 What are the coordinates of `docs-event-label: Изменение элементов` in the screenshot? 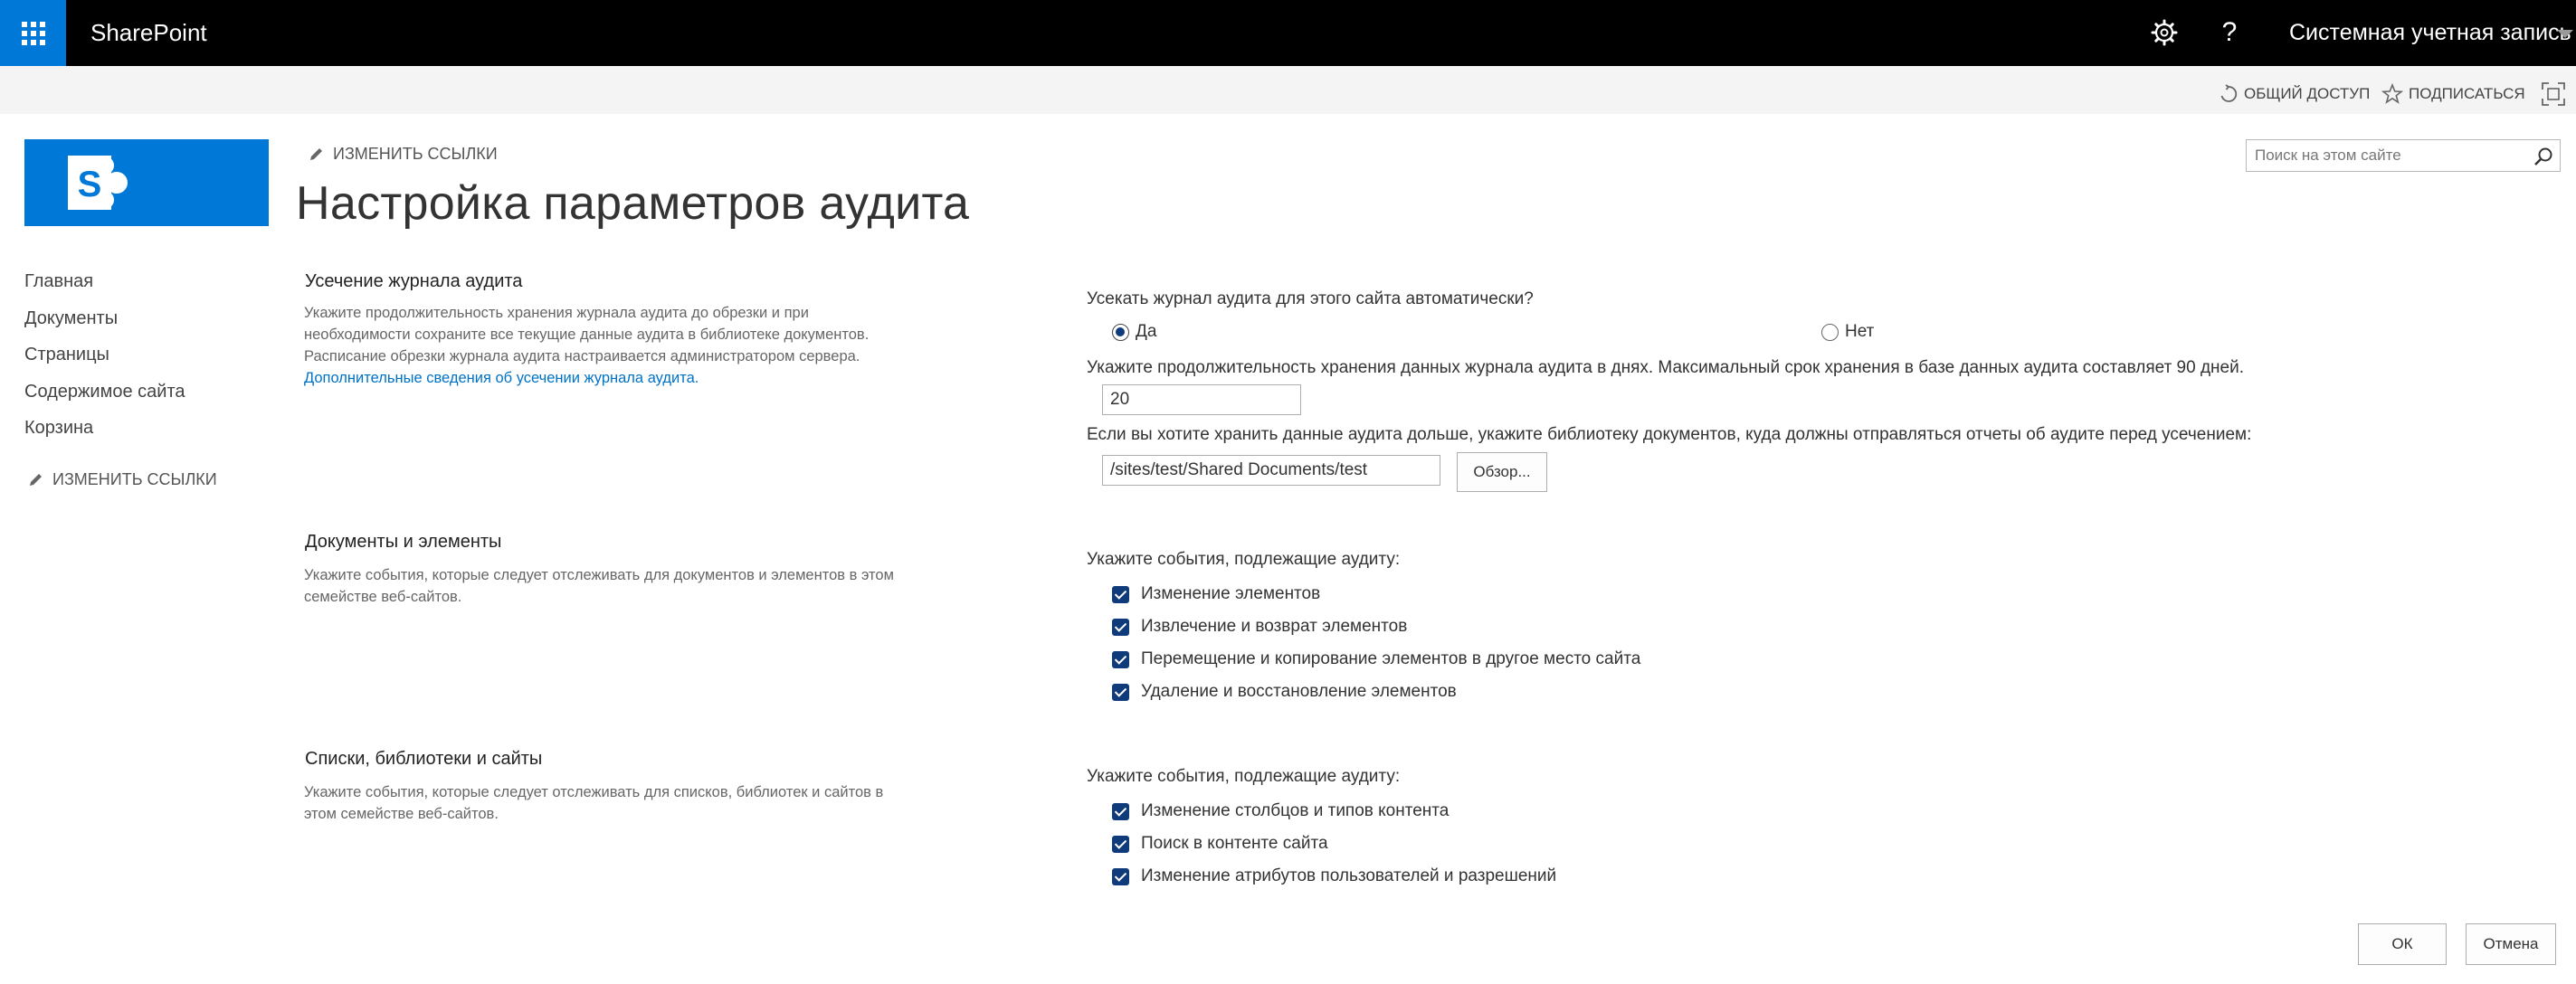 It's located at (1231, 593).